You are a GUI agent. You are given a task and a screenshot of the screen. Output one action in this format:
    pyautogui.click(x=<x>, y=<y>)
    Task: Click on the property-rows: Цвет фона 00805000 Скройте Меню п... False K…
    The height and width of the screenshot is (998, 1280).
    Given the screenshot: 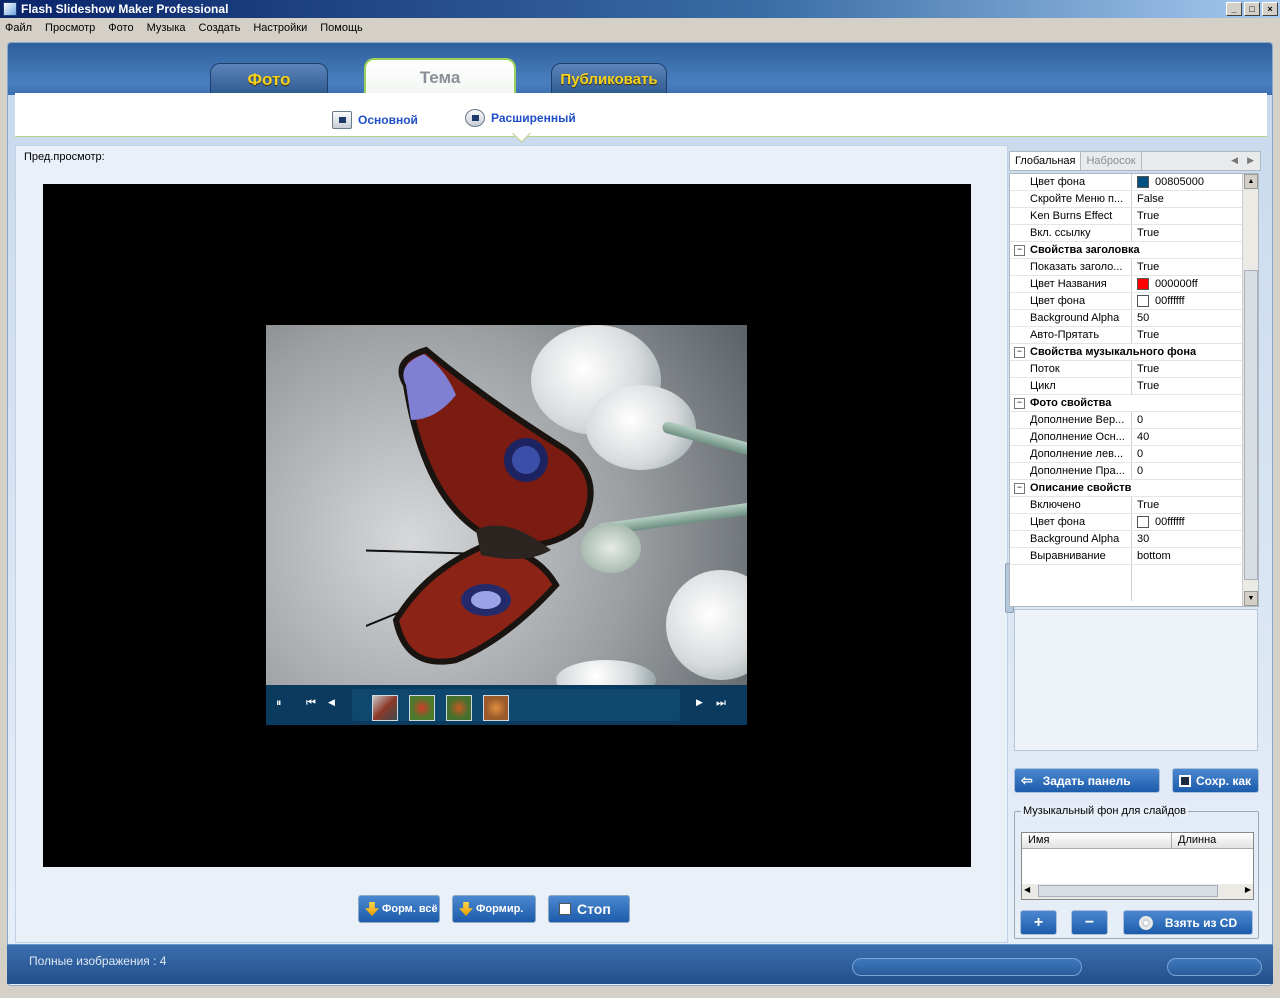 What is the action you would take?
    pyautogui.click(x=1134, y=369)
    